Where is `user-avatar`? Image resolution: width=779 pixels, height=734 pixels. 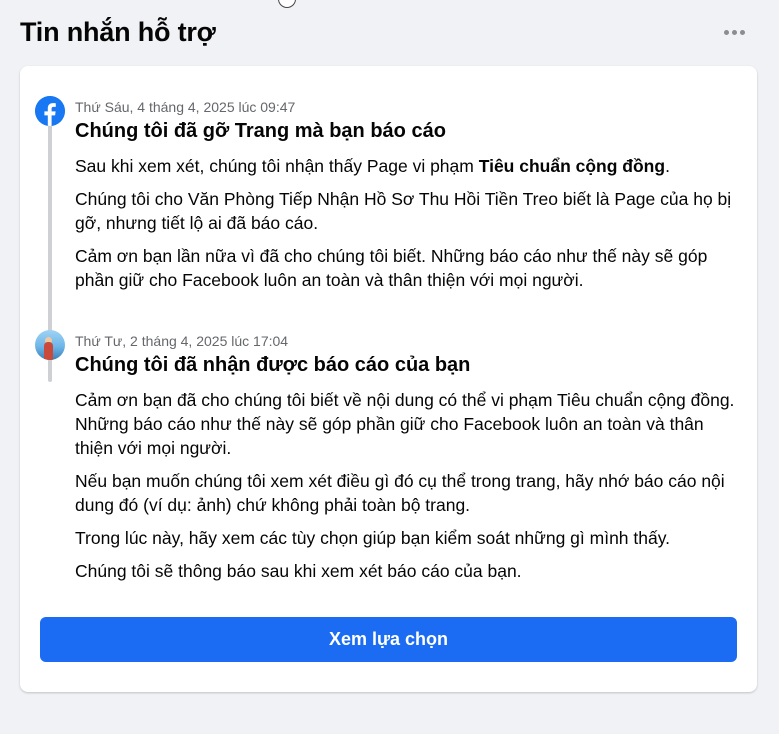 user-avatar is located at coordinates (50, 345).